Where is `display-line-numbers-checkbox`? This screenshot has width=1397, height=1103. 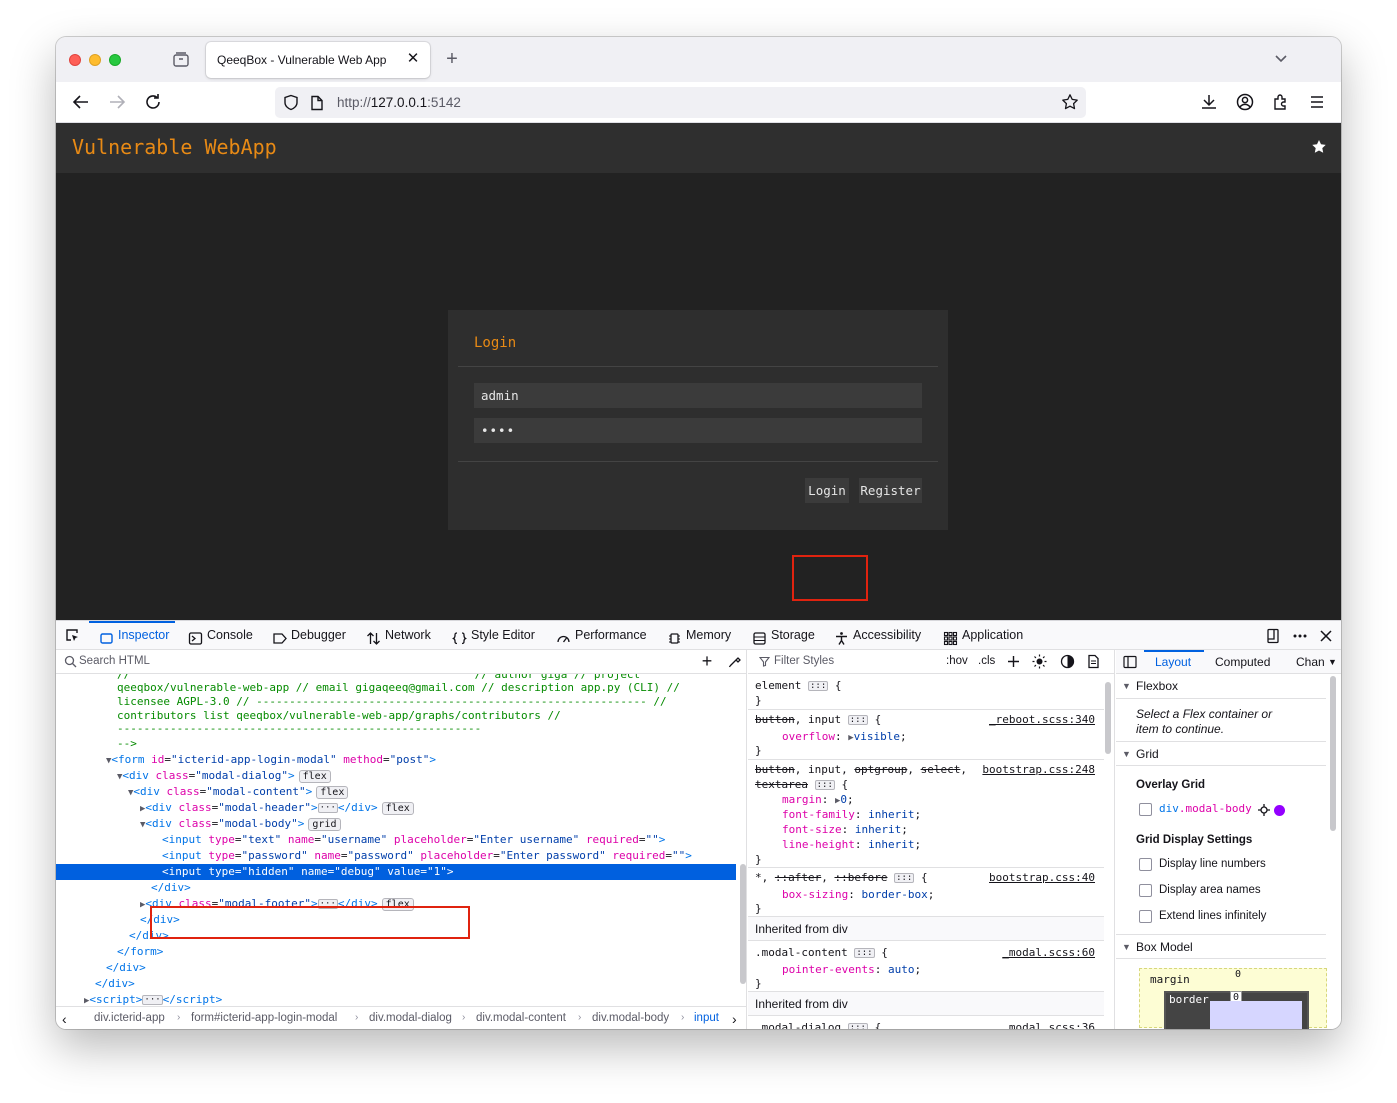 display-line-numbers-checkbox is located at coordinates (1145, 864).